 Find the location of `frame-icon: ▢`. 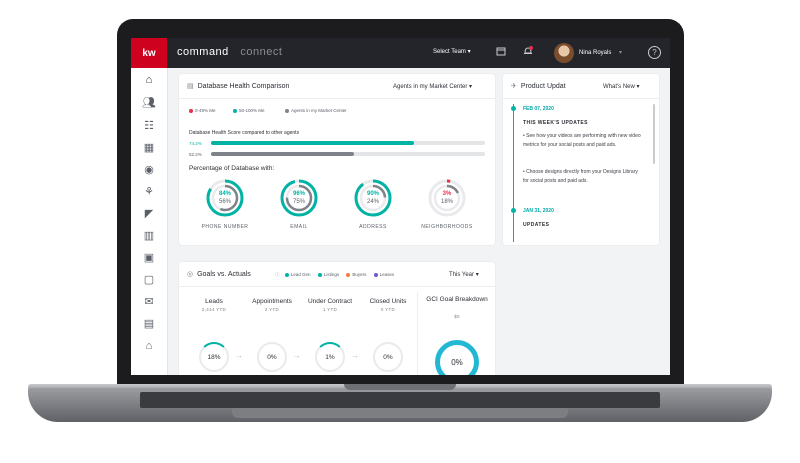

frame-icon: ▢ is located at coordinates (149, 280).